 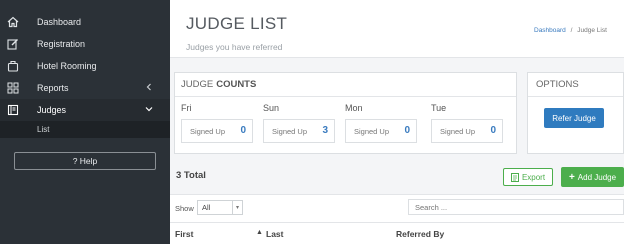 What do you see at coordinates (206, 207) in the screenshot?
I see `show-entries-value: All` at bounding box center [206, 207].